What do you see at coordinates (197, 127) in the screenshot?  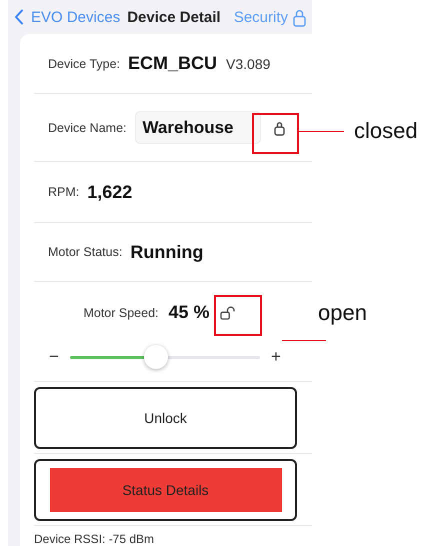 I see `name-field: Warehouse` at bounding box center [197, 127].